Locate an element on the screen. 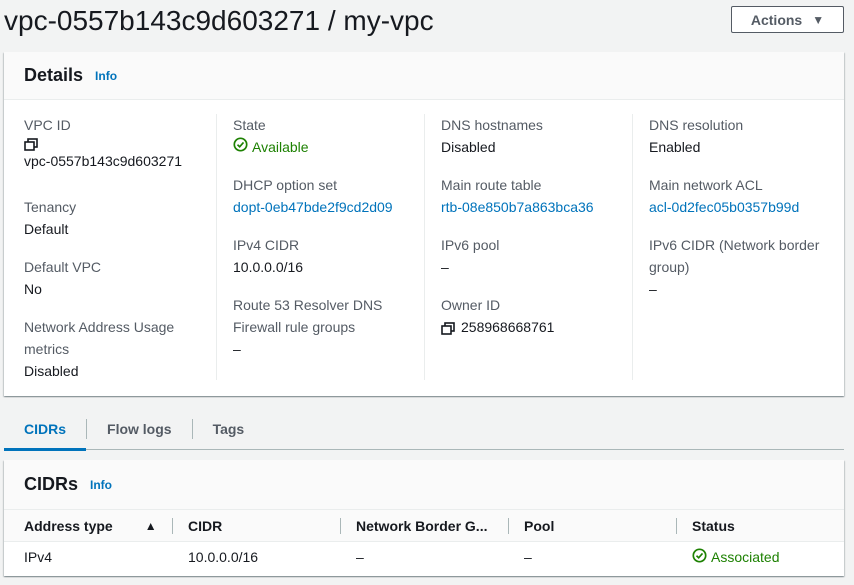  table-row: IPv4 10.0.0.0/16 – – Associated is located at coordinates (424, 557).